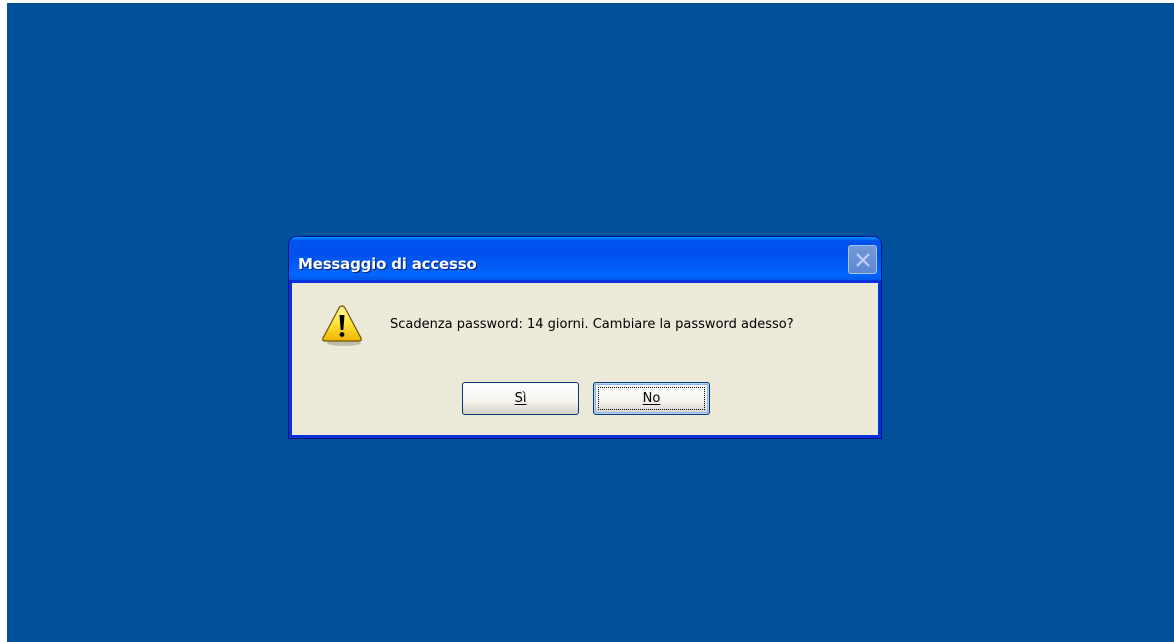 This screenshot has width=1174, height=642. I want to click on yes-button: Sì, so click(520, 398).